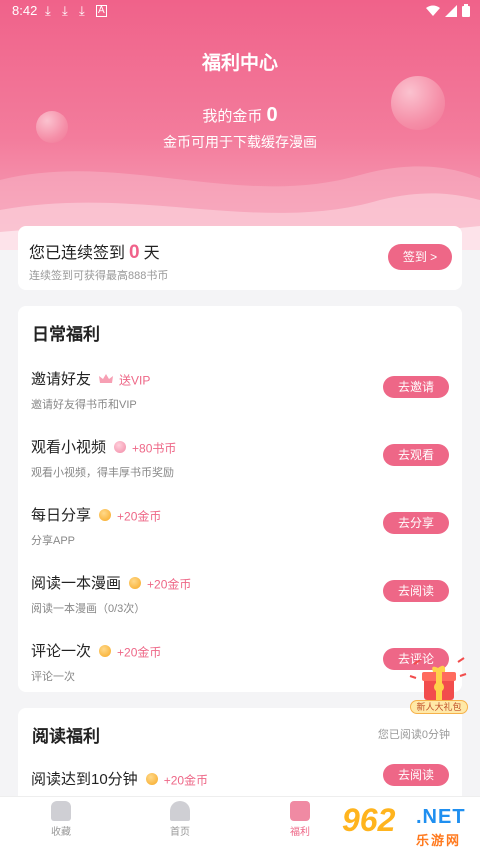 This screenshot has height=853, width=480. I want to click on watermark-digits: 962, so click(369, 820).